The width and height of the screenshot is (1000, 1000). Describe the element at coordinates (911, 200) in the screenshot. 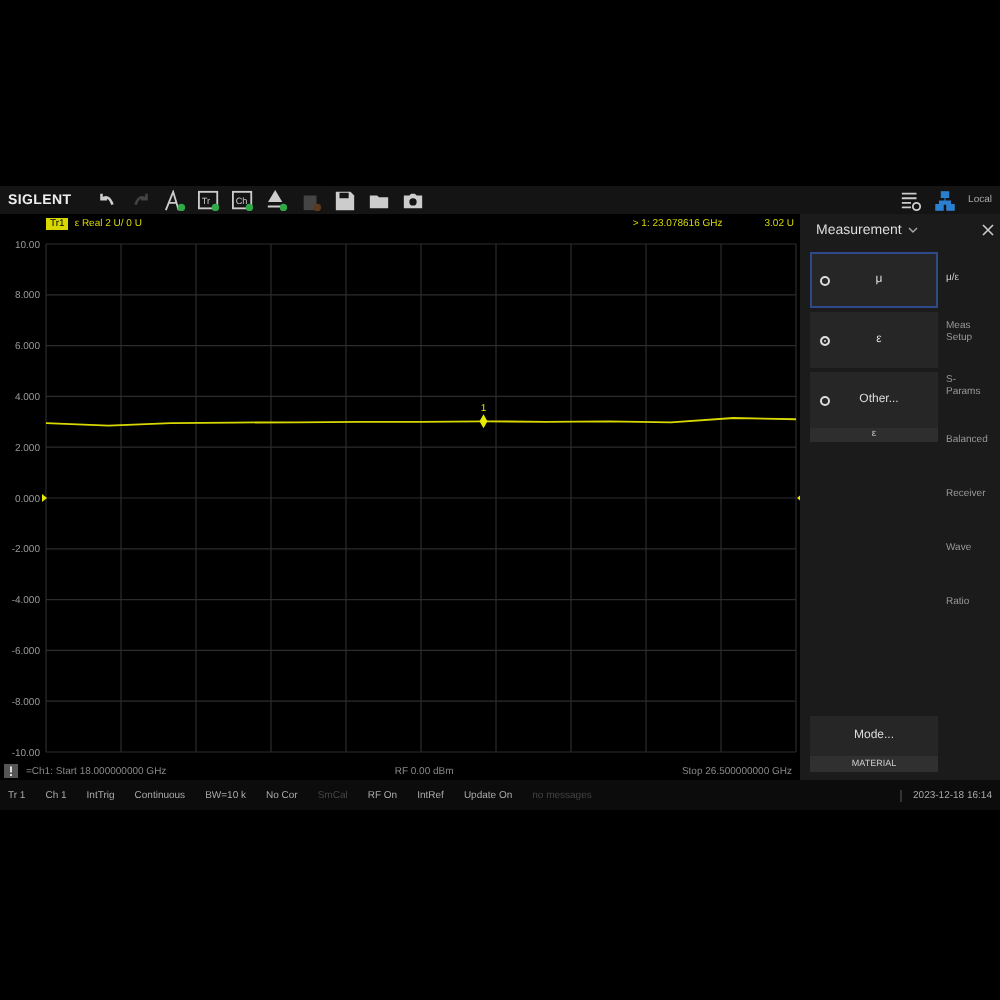

I see `list-icon` at that location.